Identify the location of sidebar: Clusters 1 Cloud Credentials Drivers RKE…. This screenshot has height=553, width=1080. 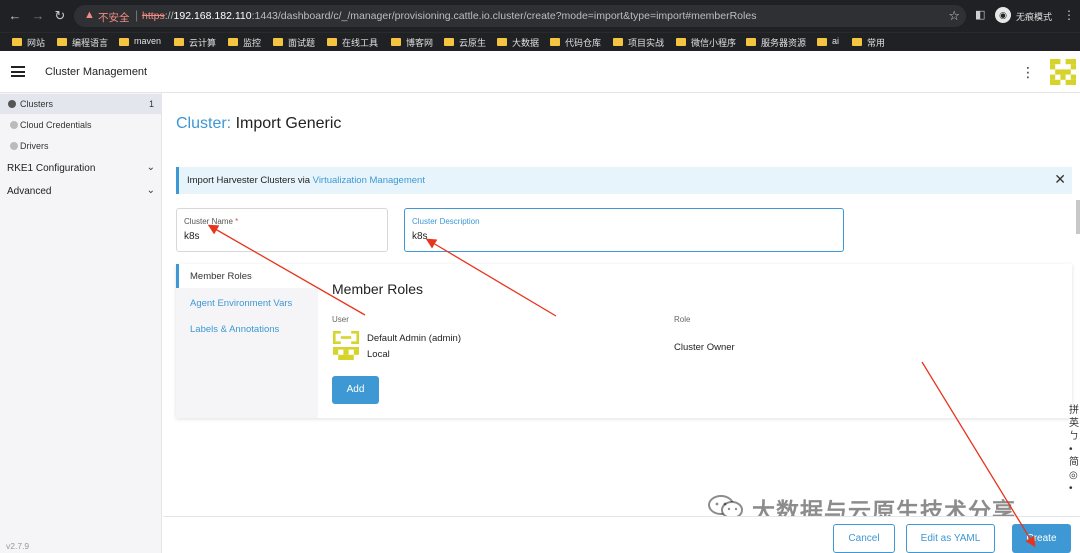
(81, 323).